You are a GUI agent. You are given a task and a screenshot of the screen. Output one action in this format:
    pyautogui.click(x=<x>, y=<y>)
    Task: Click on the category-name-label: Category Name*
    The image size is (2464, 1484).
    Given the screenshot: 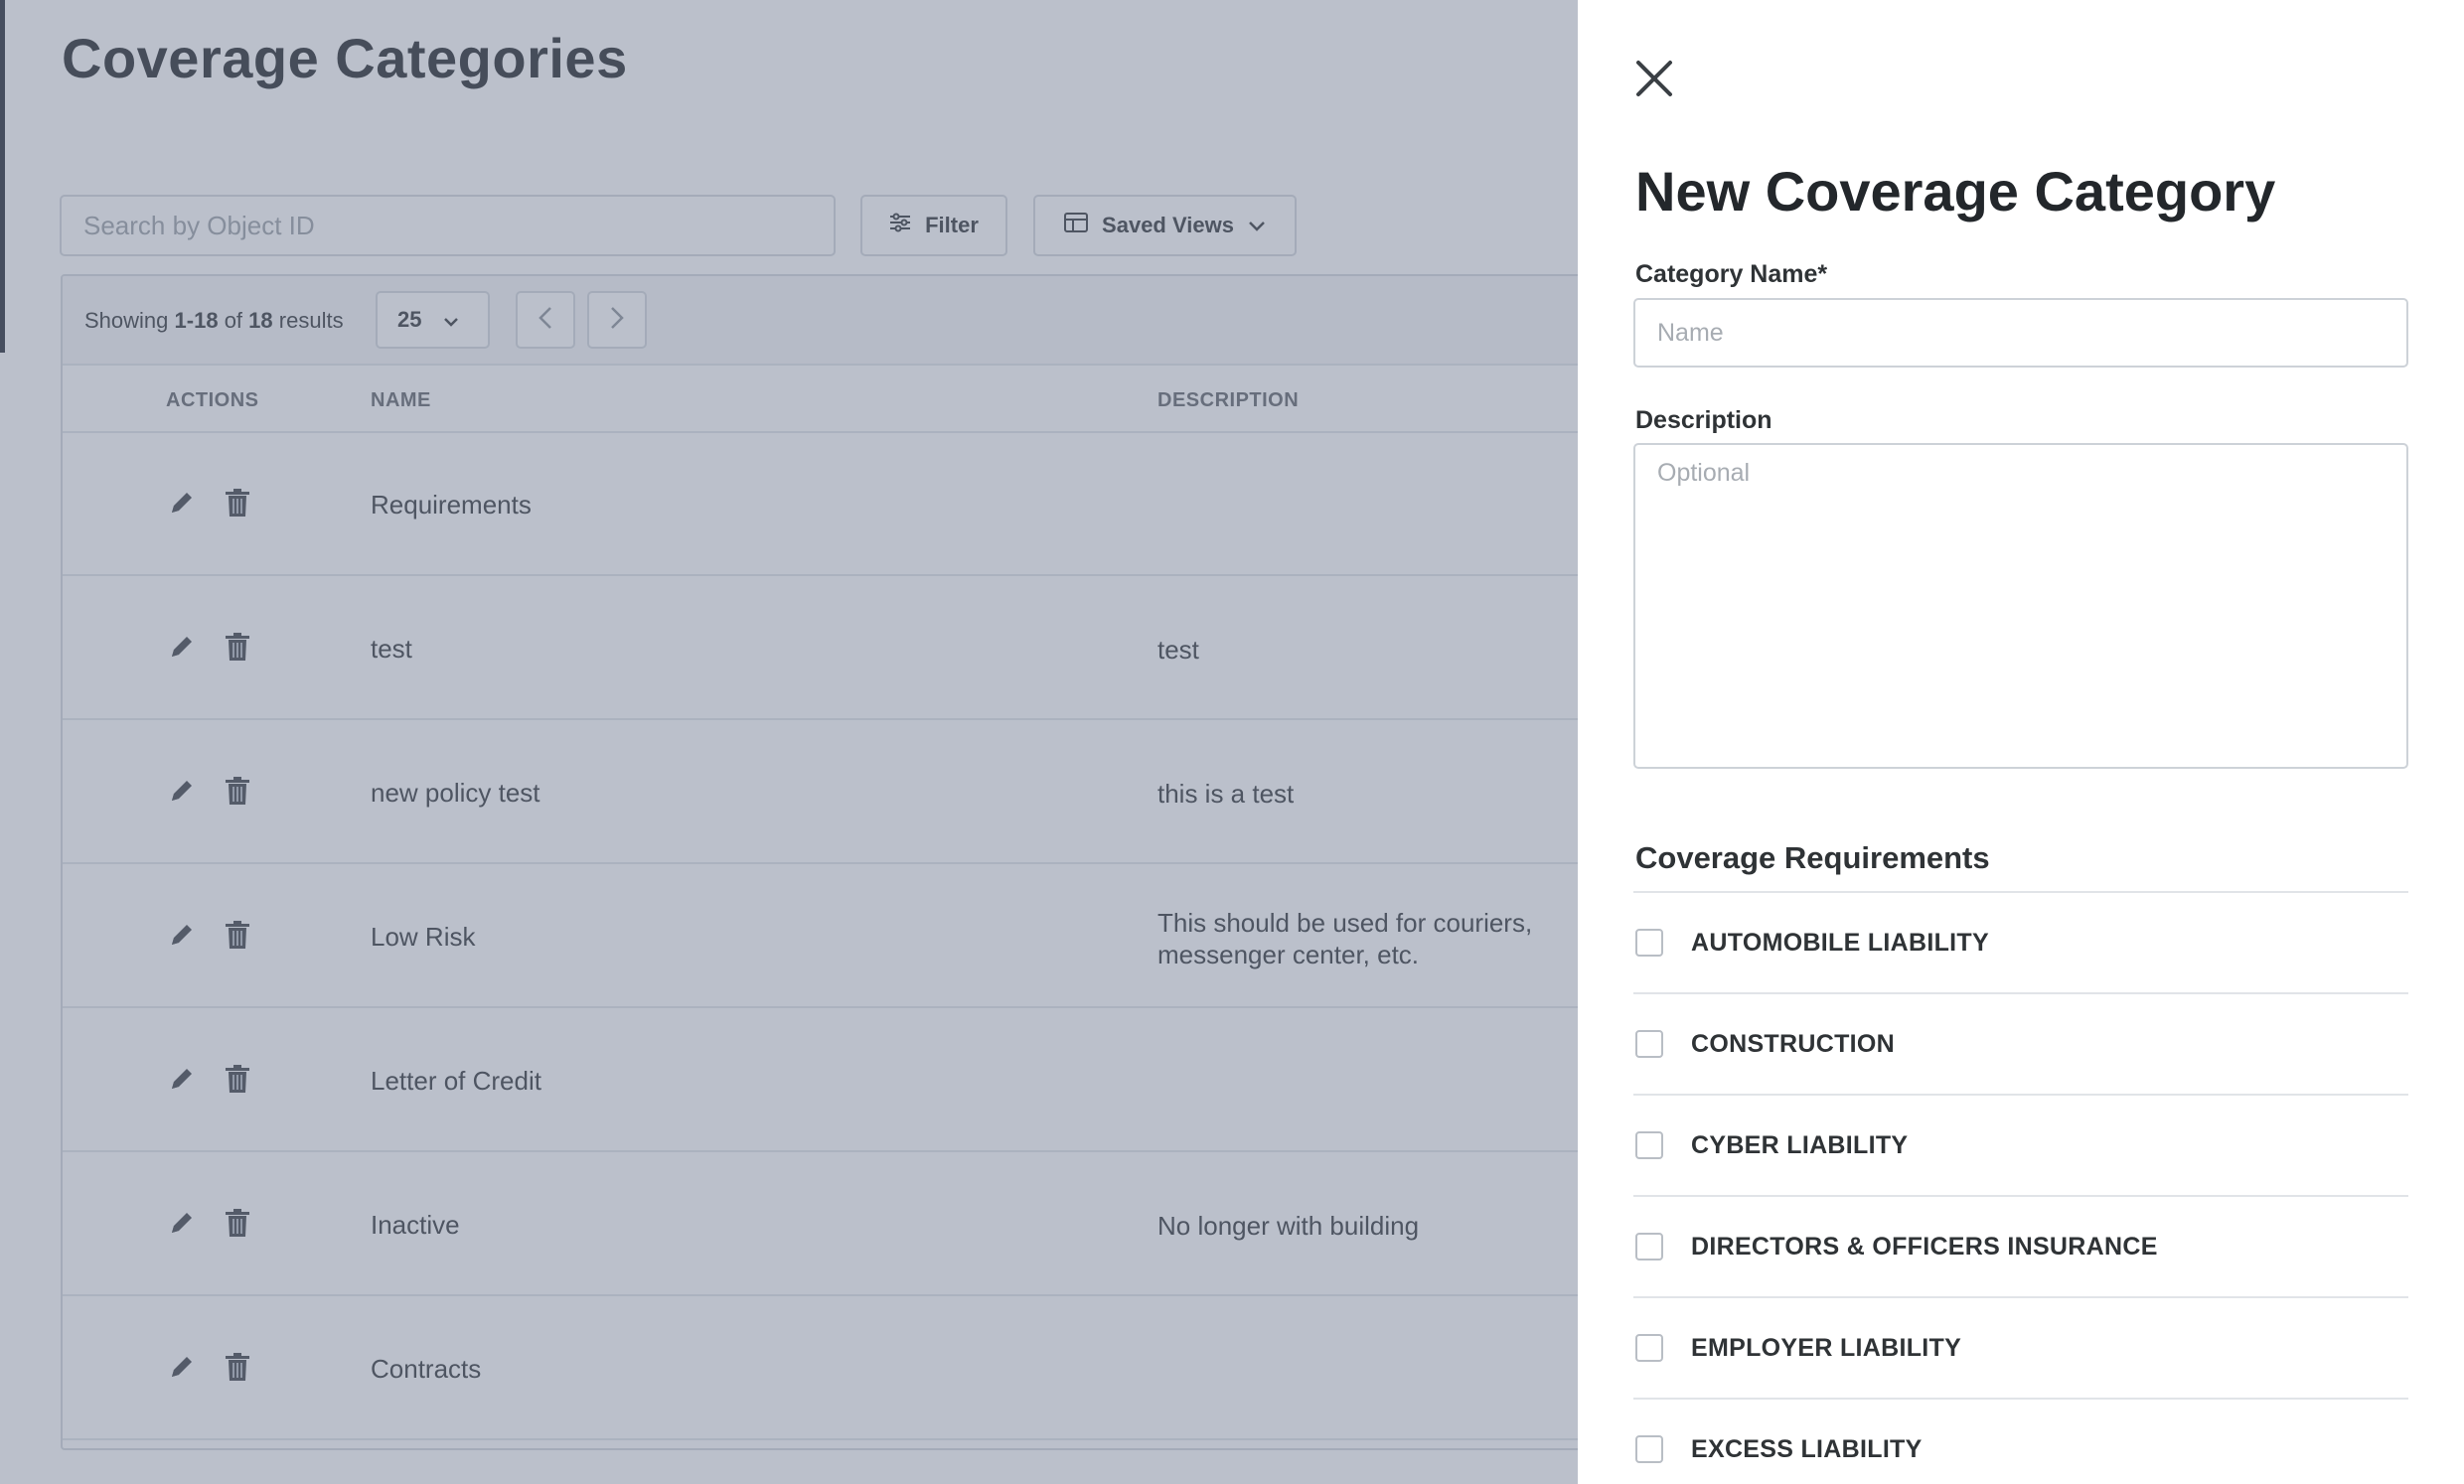 What is the action you would take?
    pyautogui.click(x=1731, y=274)
    